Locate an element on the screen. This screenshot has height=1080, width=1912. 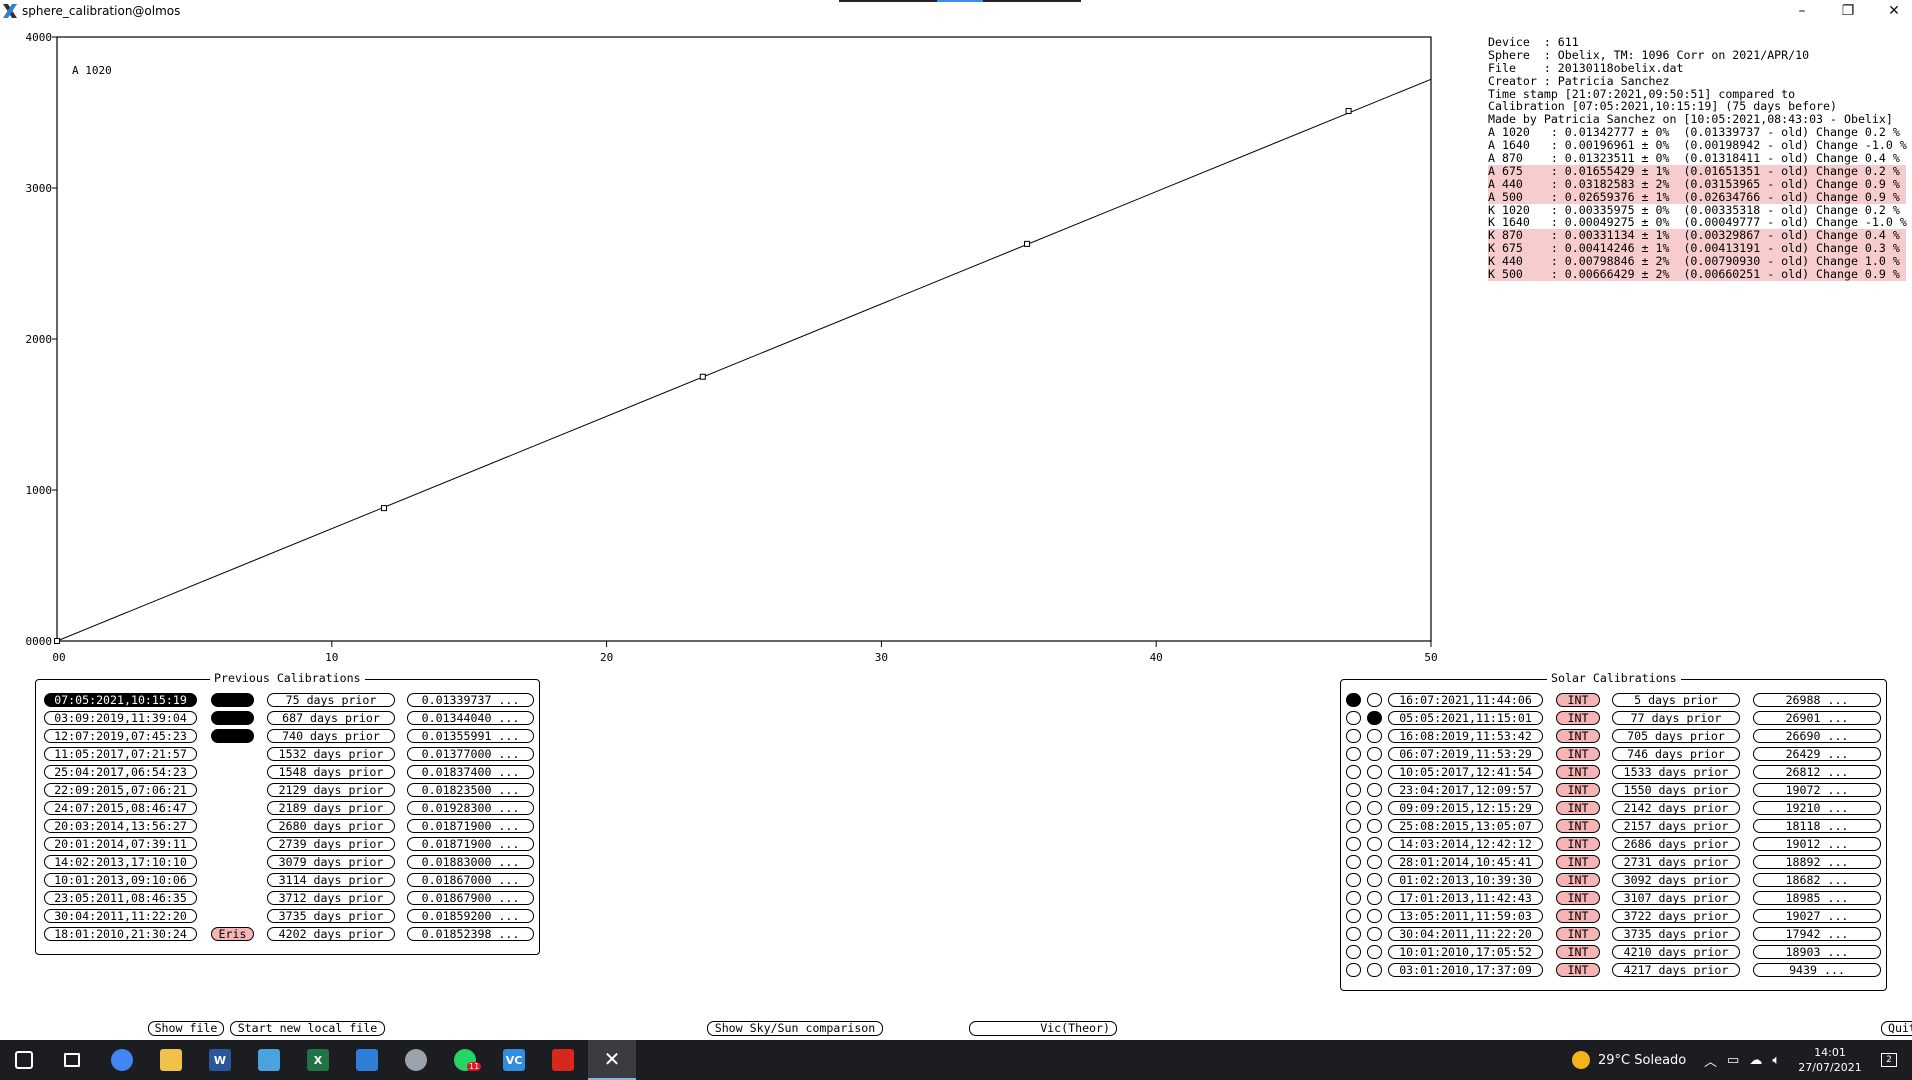
previous-calibration-date: 24:07:2015,08:46:47 is located at coordinates (120, 808).